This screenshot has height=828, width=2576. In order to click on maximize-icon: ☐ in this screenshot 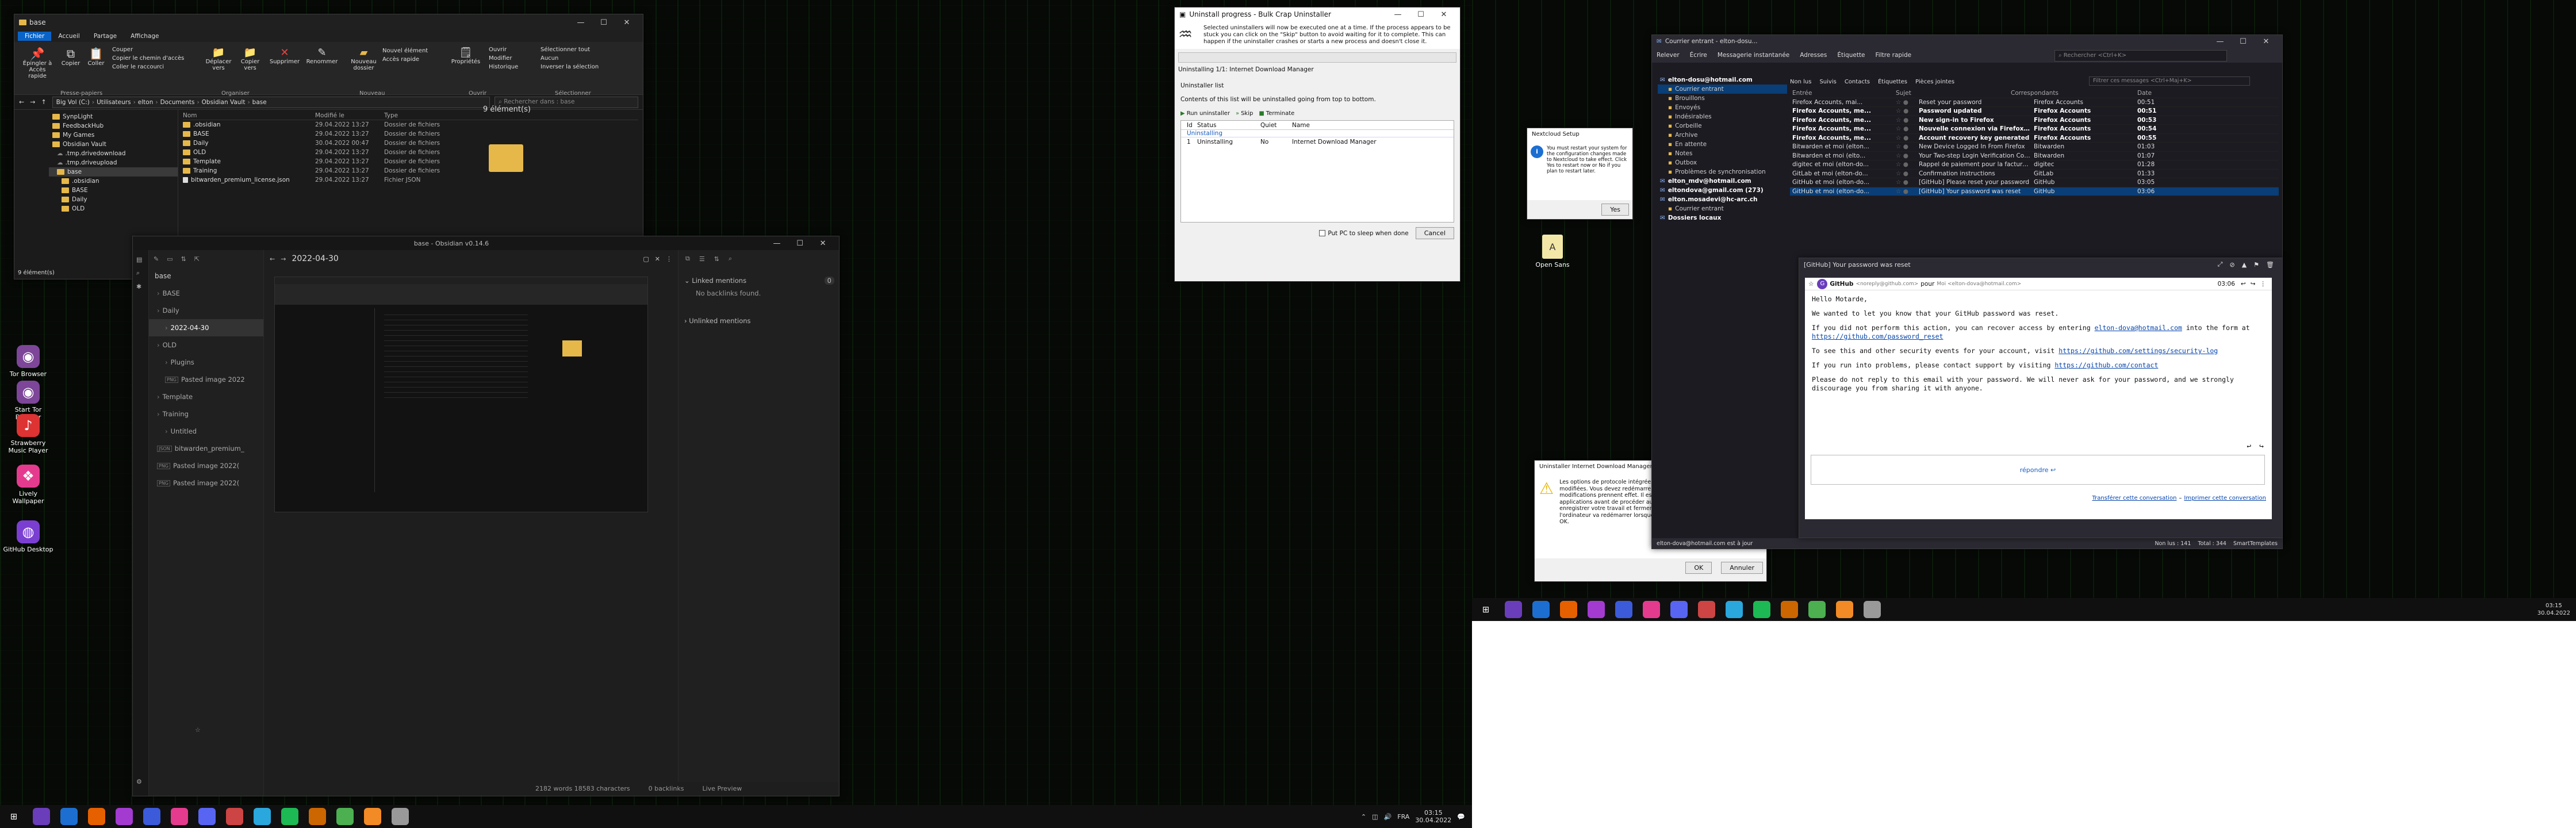, I will do `click(603, 22)`.